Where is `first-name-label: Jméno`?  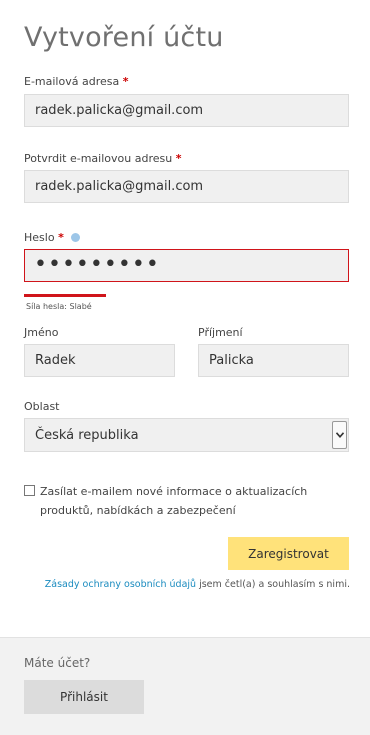 first-name-label: Jméno is located at coordinates (41, 332).